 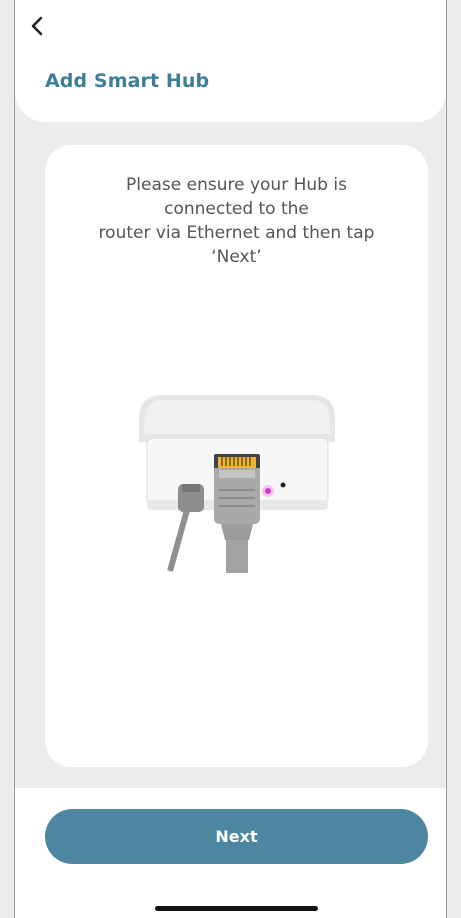 What do you see at coordinates (283, 485) in the screenshot?
I see `reset-hole` at bounding box center [283, 485].